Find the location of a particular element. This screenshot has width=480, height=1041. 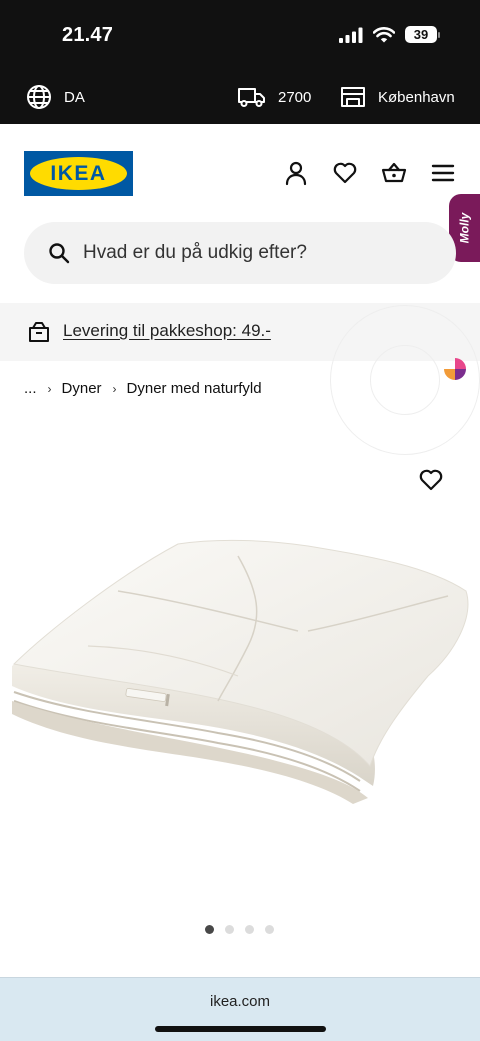

pinwheel-icon is located at coordinates (455, 369).